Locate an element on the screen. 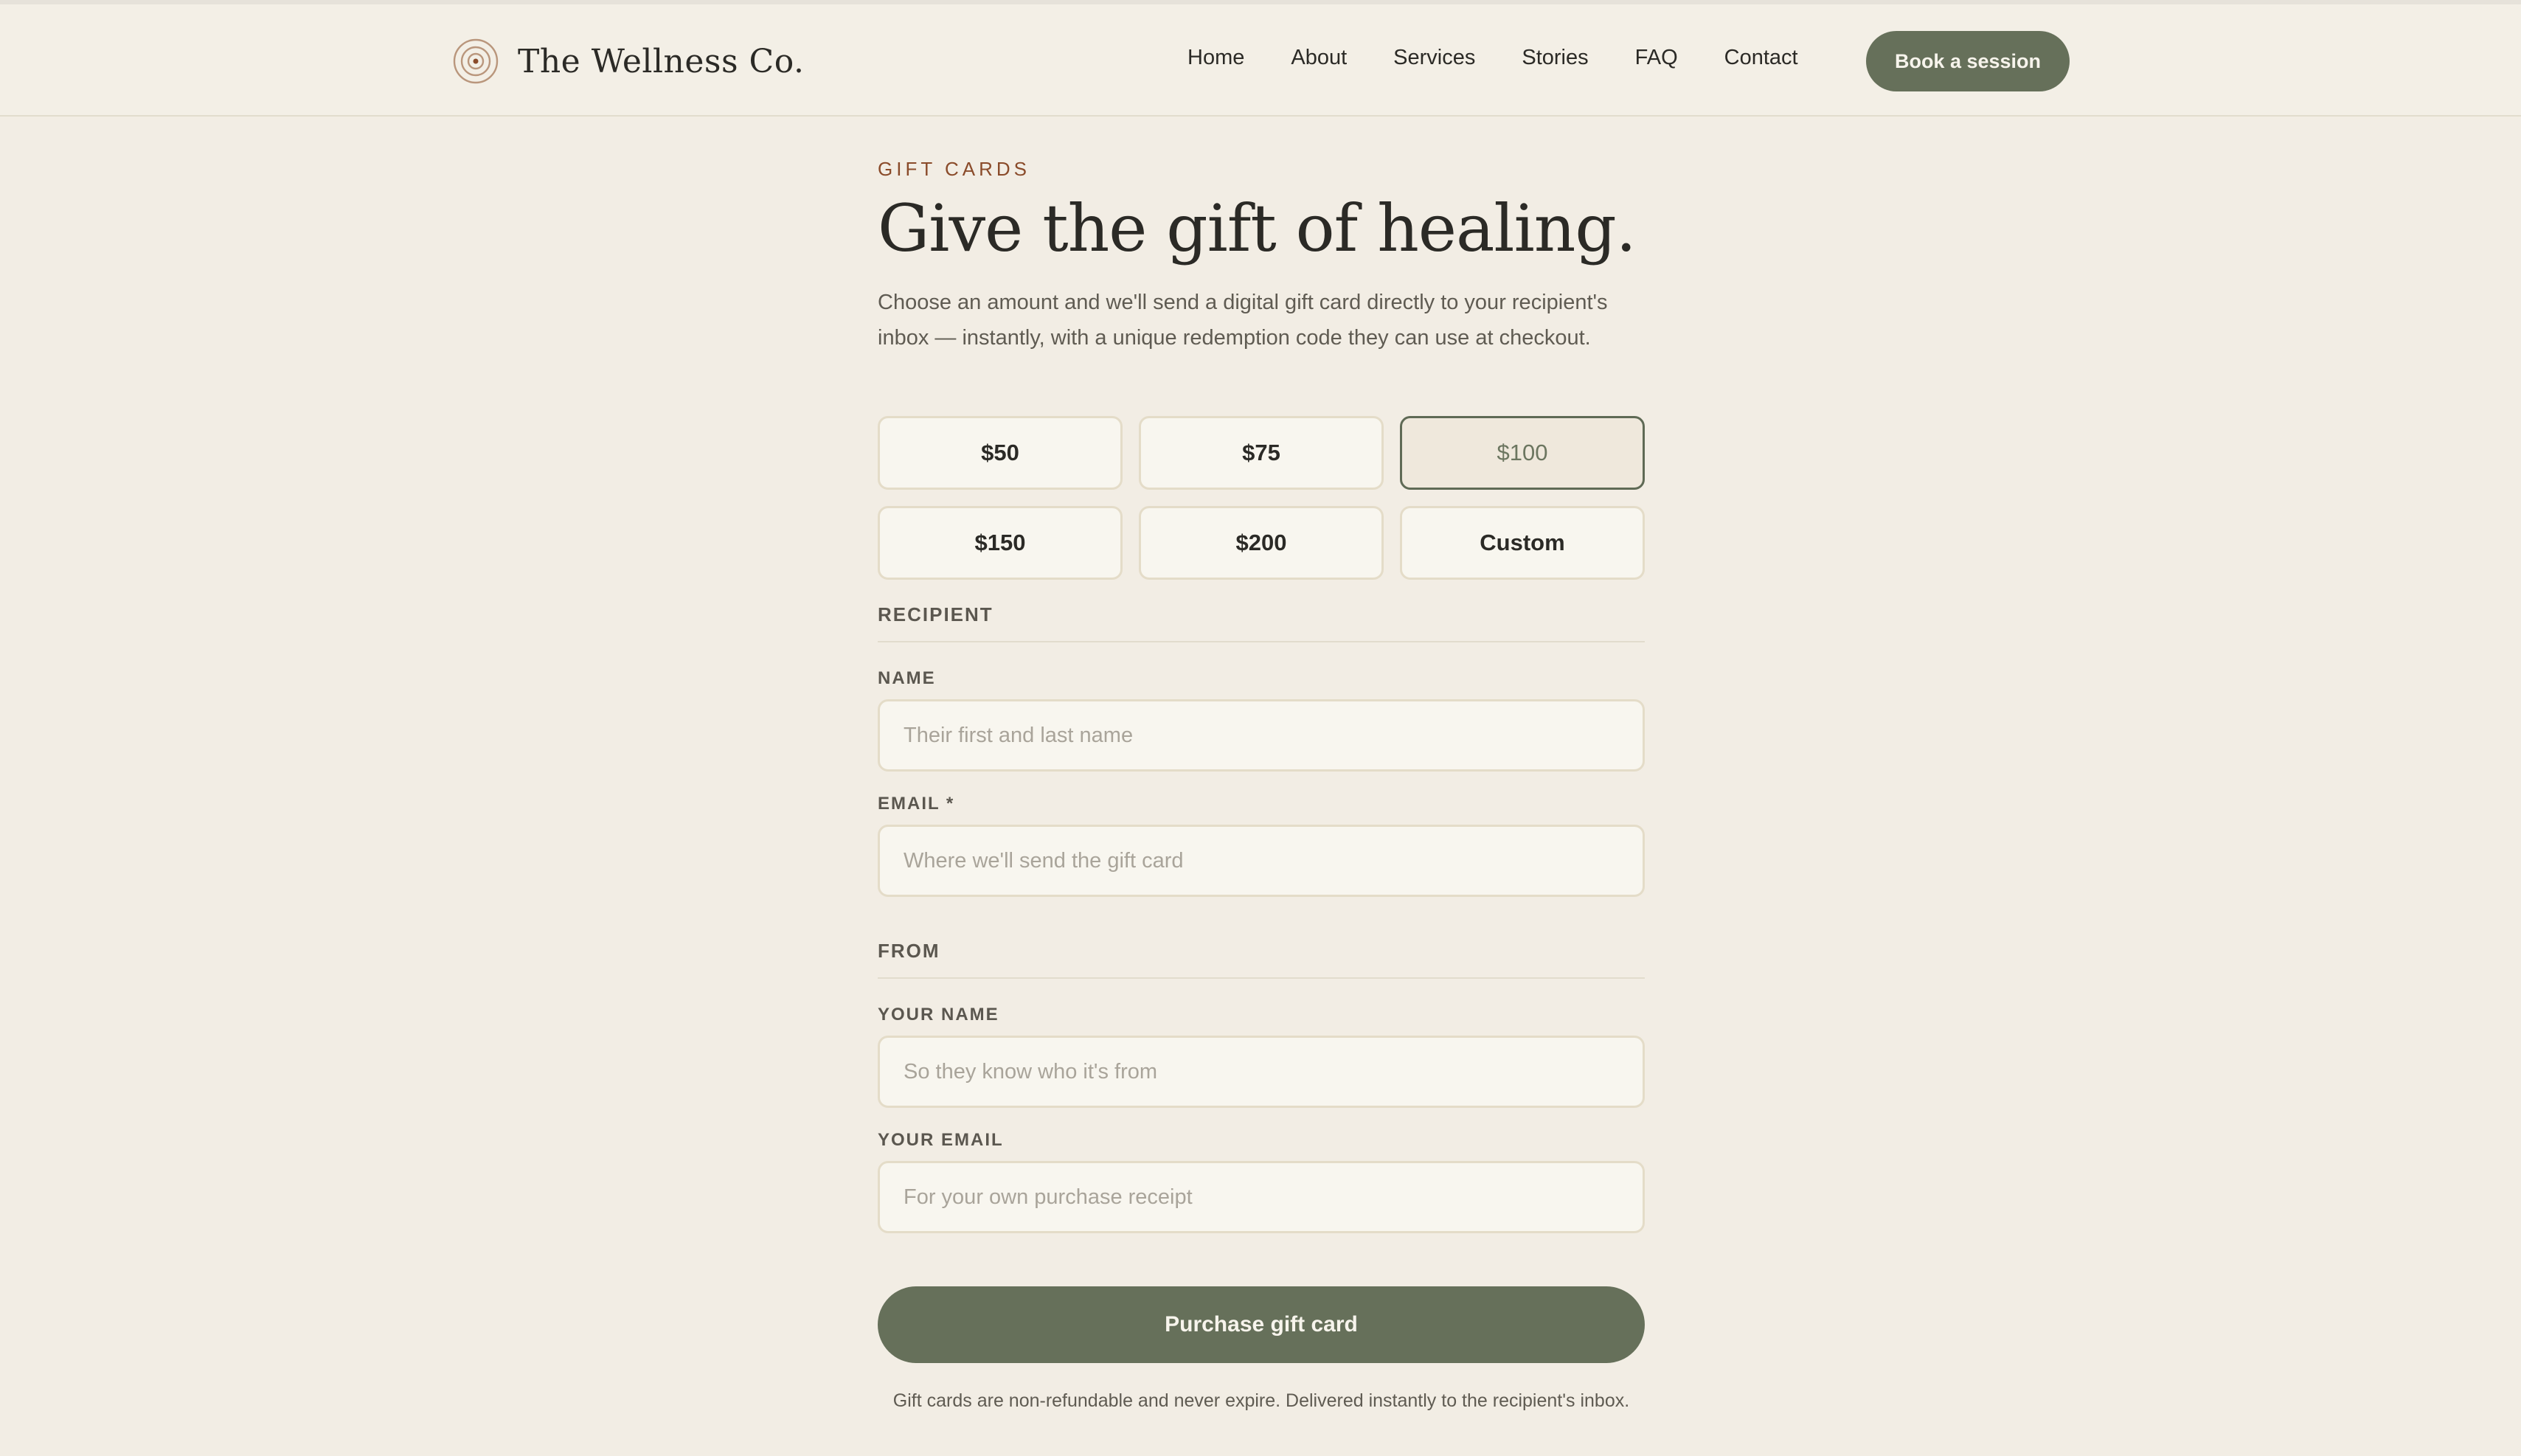 This screenshot has height=1456, width=2521. recipient-name-input is located at coordinates (1261, 735).